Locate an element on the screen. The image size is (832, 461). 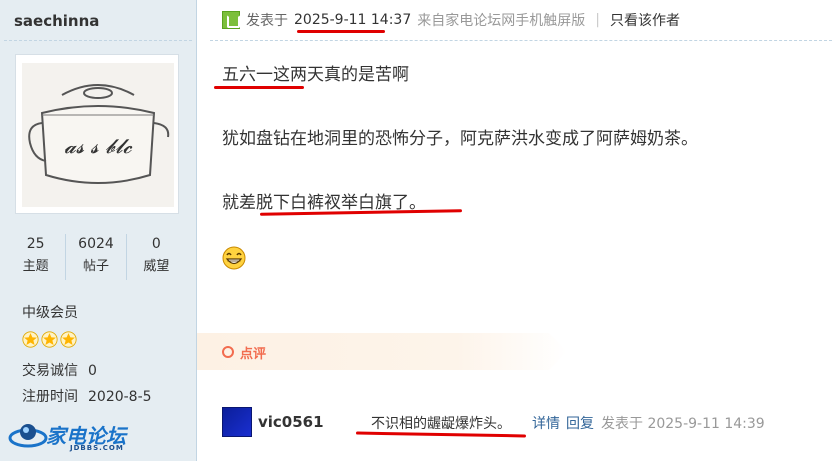
post-paragraph-1: 五六一这两天真的是苦啊 is located at coordinates (315, 75).